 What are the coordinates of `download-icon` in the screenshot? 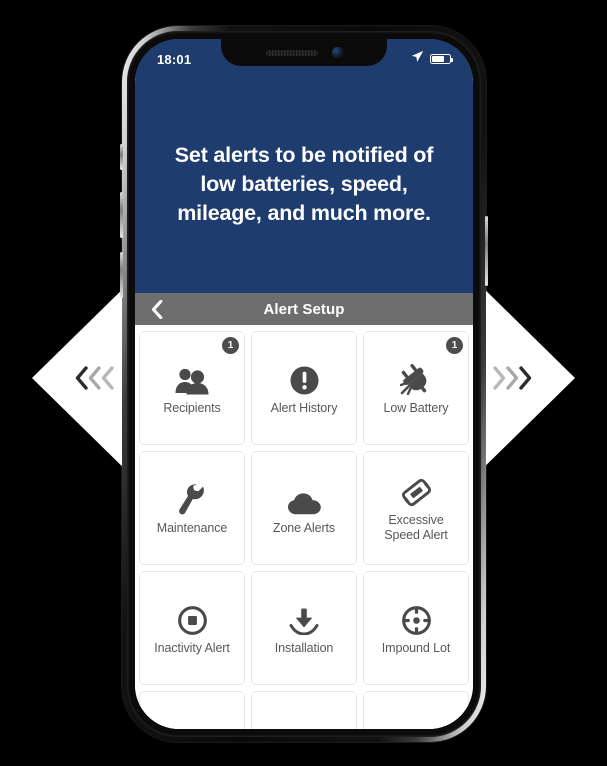 It's located at (304, 618).